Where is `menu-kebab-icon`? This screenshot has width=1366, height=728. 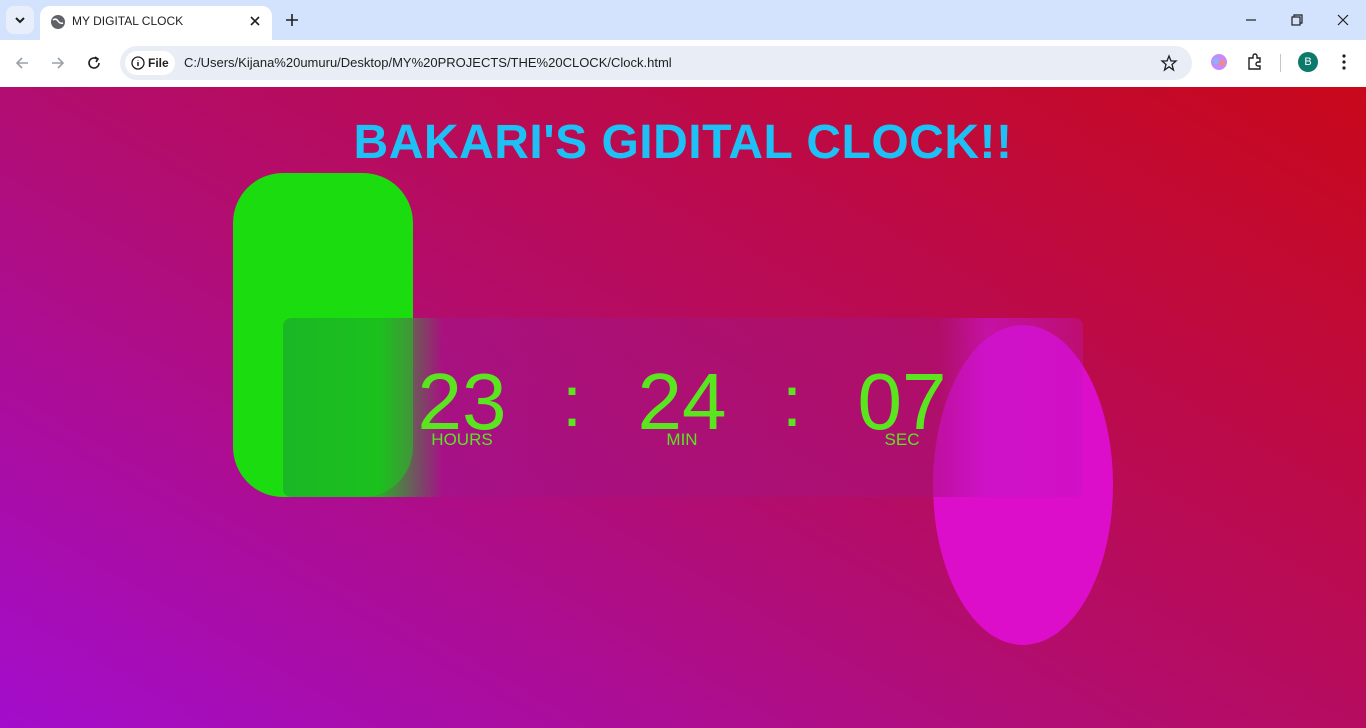
menu-kebab-icon is located at coordinates (1344, 62).